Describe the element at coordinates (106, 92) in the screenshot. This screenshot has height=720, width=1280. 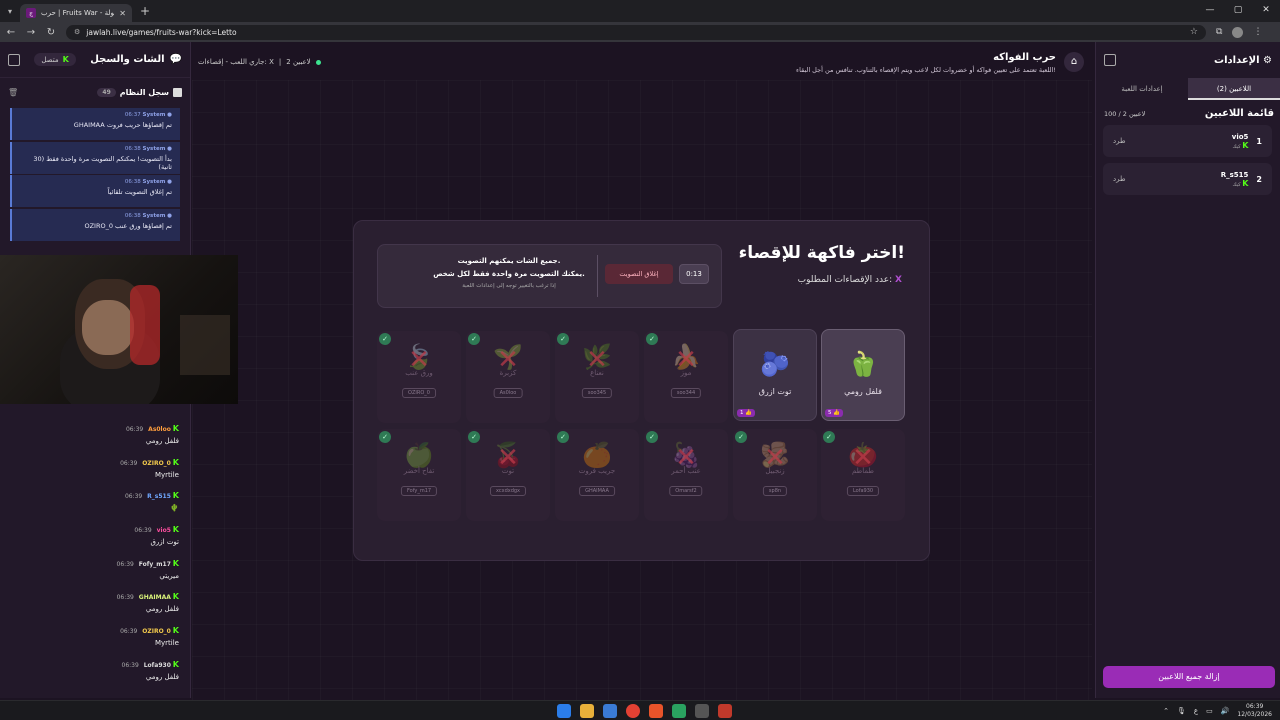
I see `system-log-count: 49` at that location.